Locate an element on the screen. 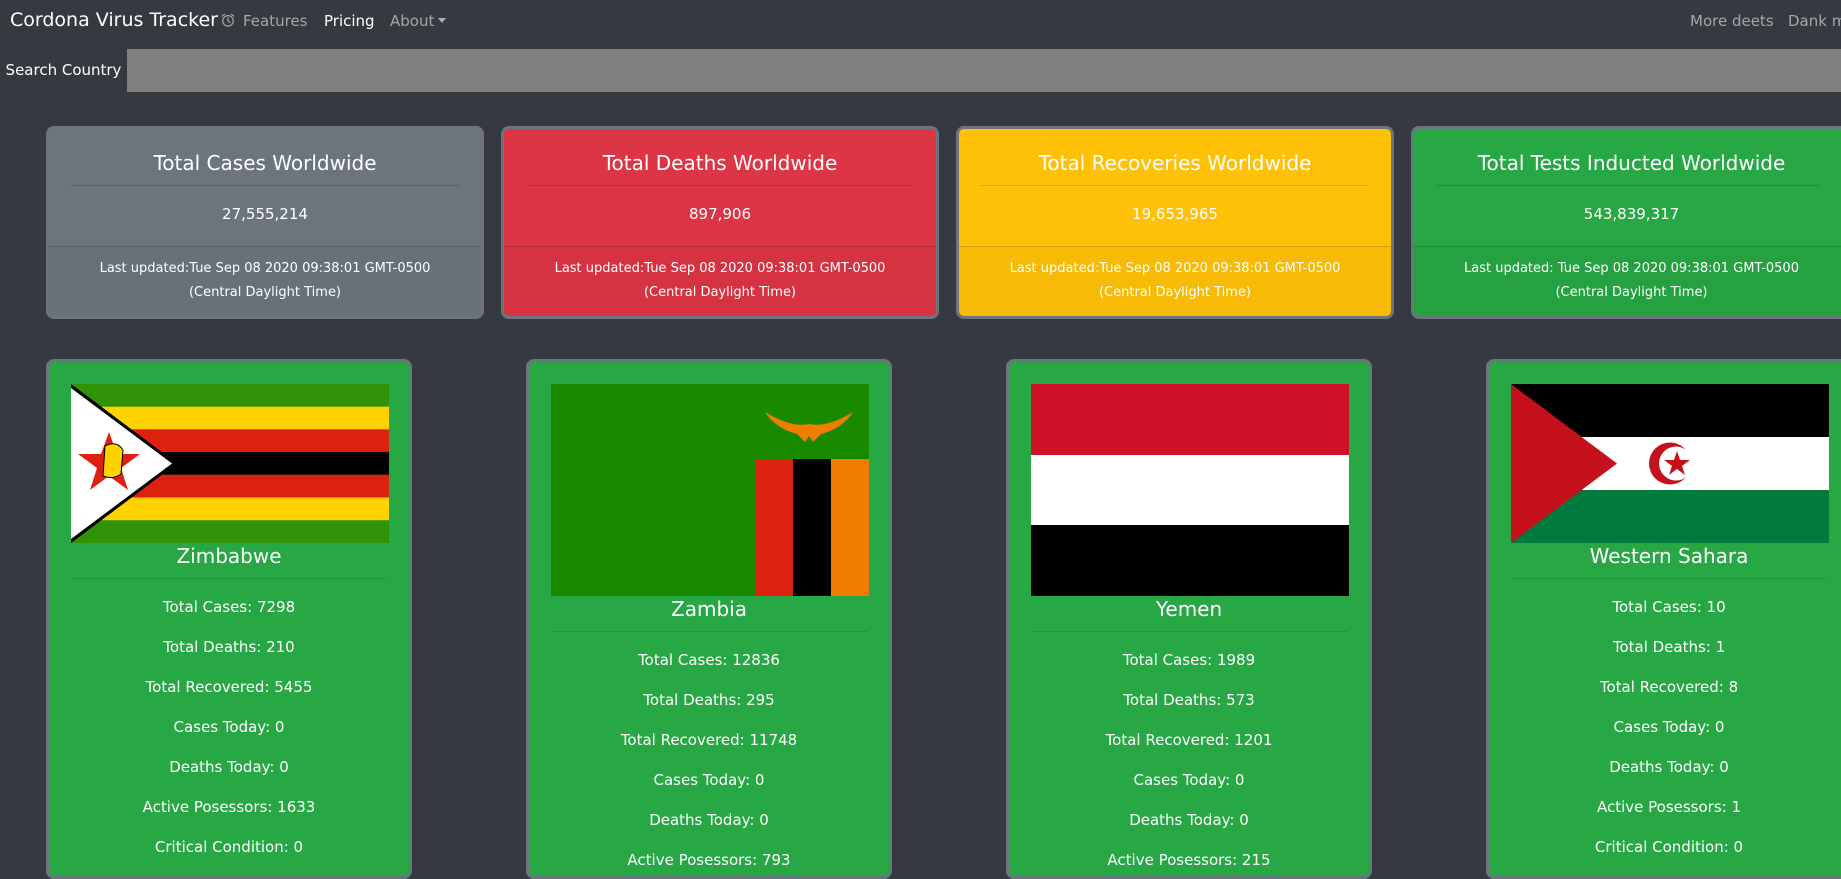  card-value: 27,555,214 is located at coordinates (265, 214).